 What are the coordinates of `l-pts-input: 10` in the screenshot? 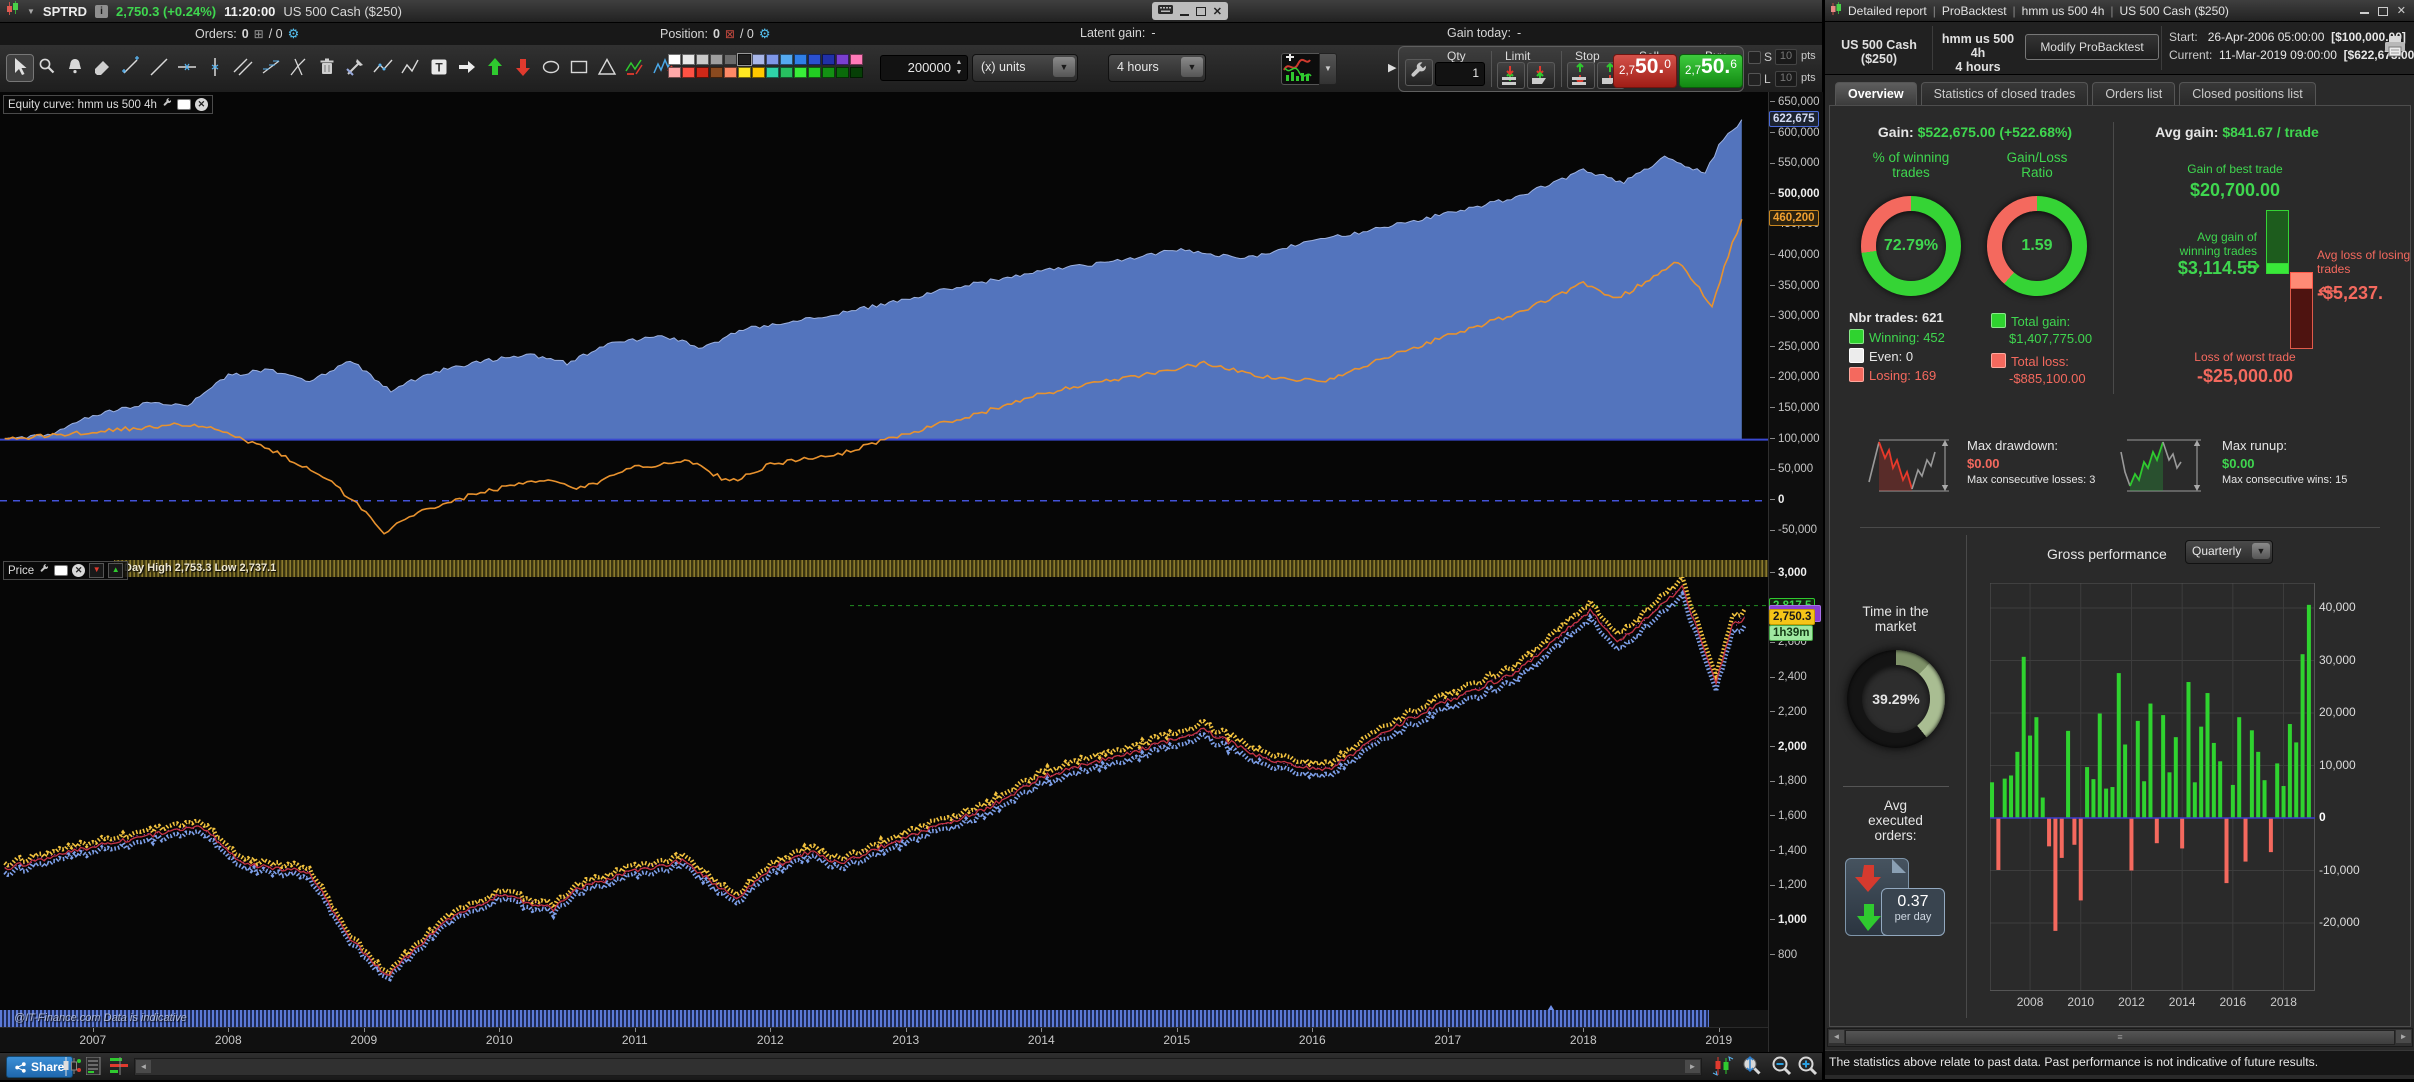 It's located at (1786, 79).